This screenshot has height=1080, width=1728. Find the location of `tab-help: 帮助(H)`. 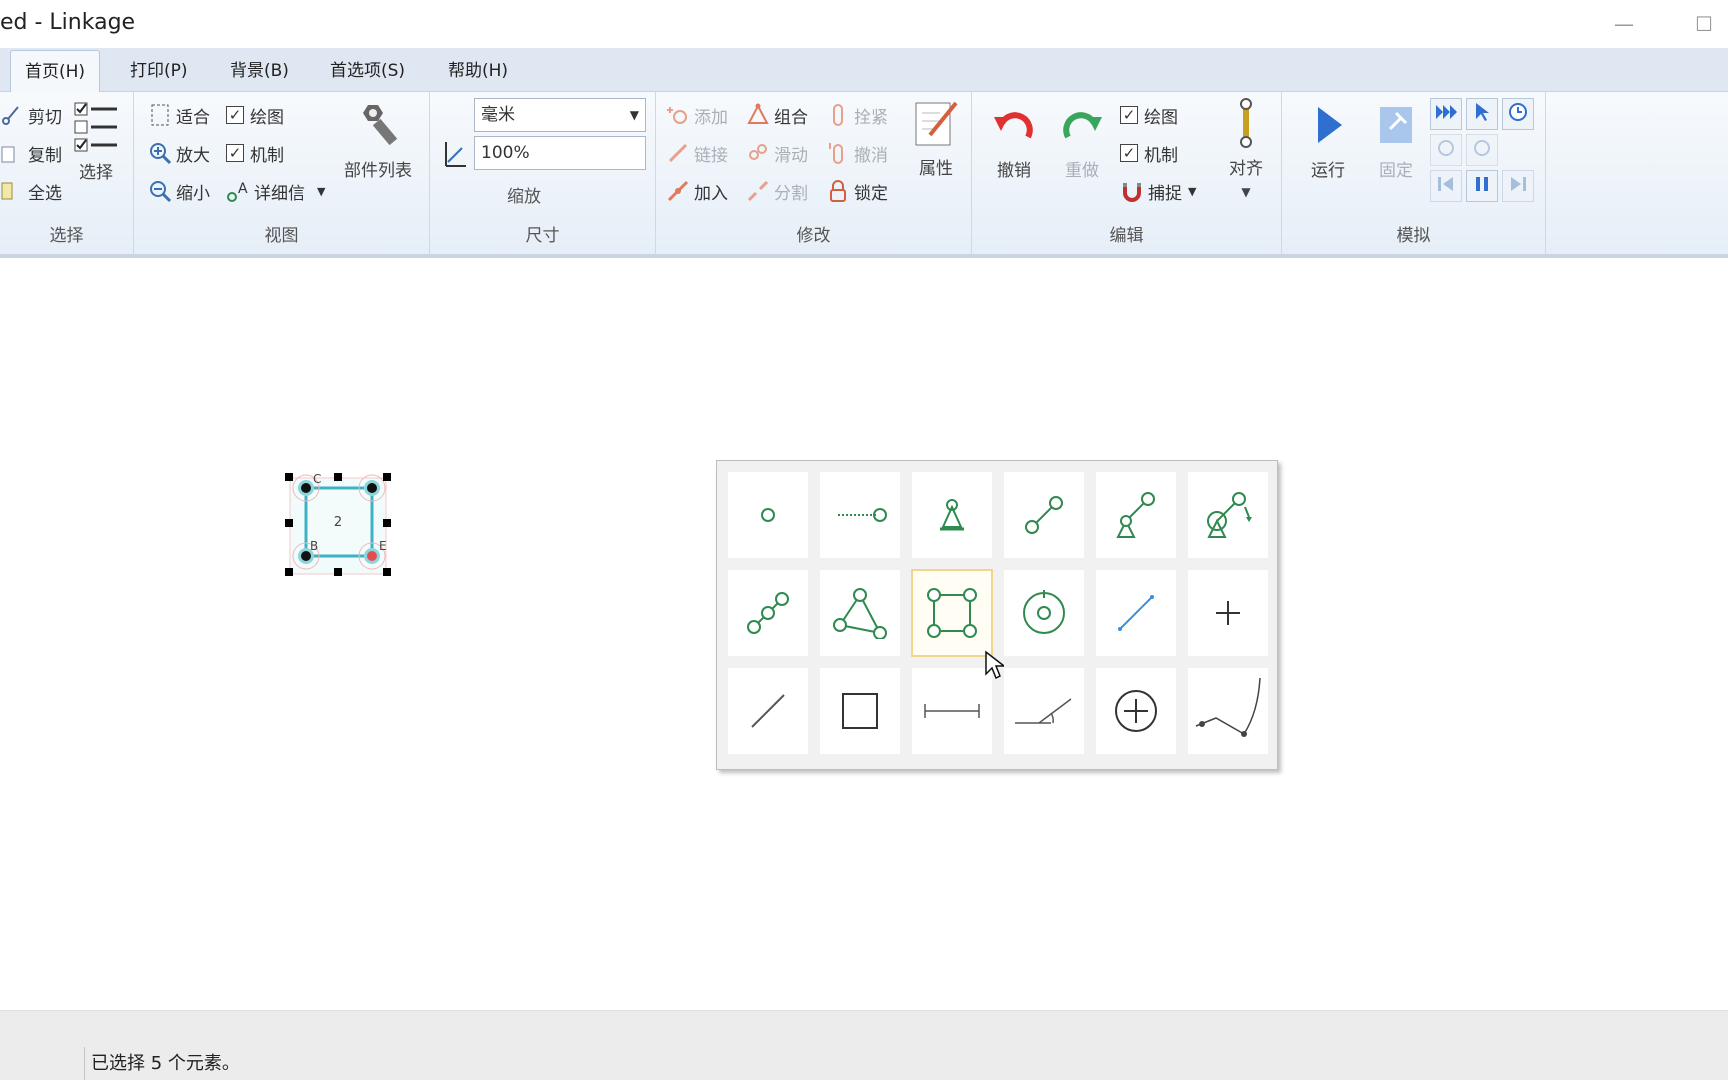

tab-help: 帮助(H) is located at coordinates (478, 71).